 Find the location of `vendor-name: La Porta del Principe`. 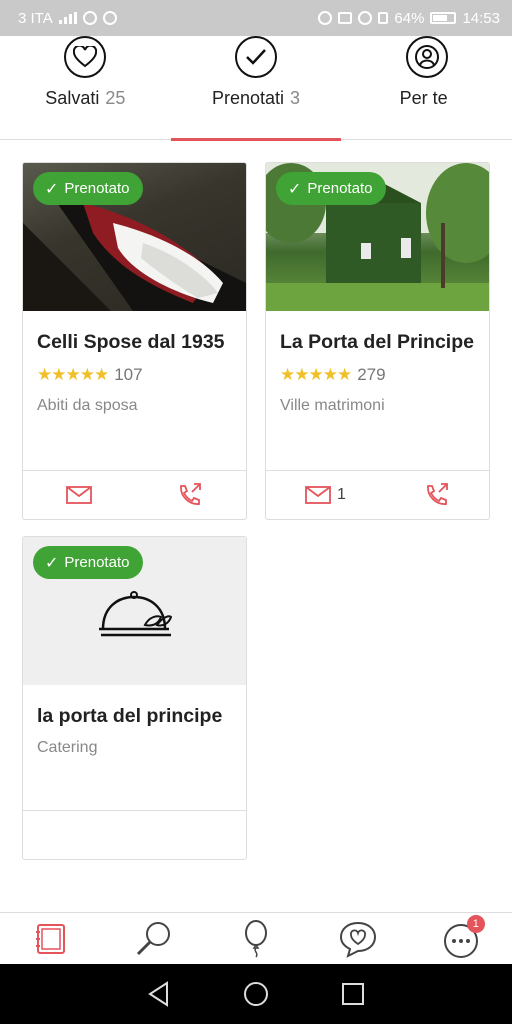

vendor-name: La Porta del Principe is located at coordinates (377, 342).